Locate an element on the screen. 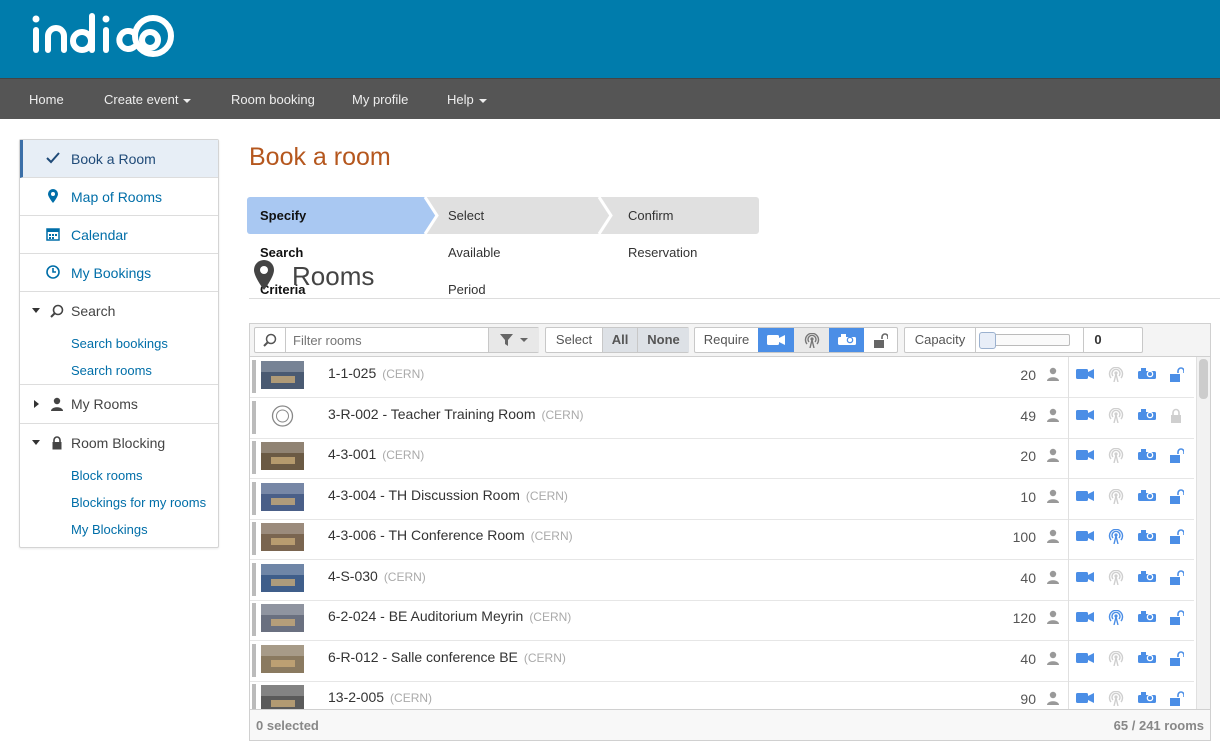 Image resolution: width=1220 pixels, height=742 pixels. room-status-bar is located at coordinates (254, 660).